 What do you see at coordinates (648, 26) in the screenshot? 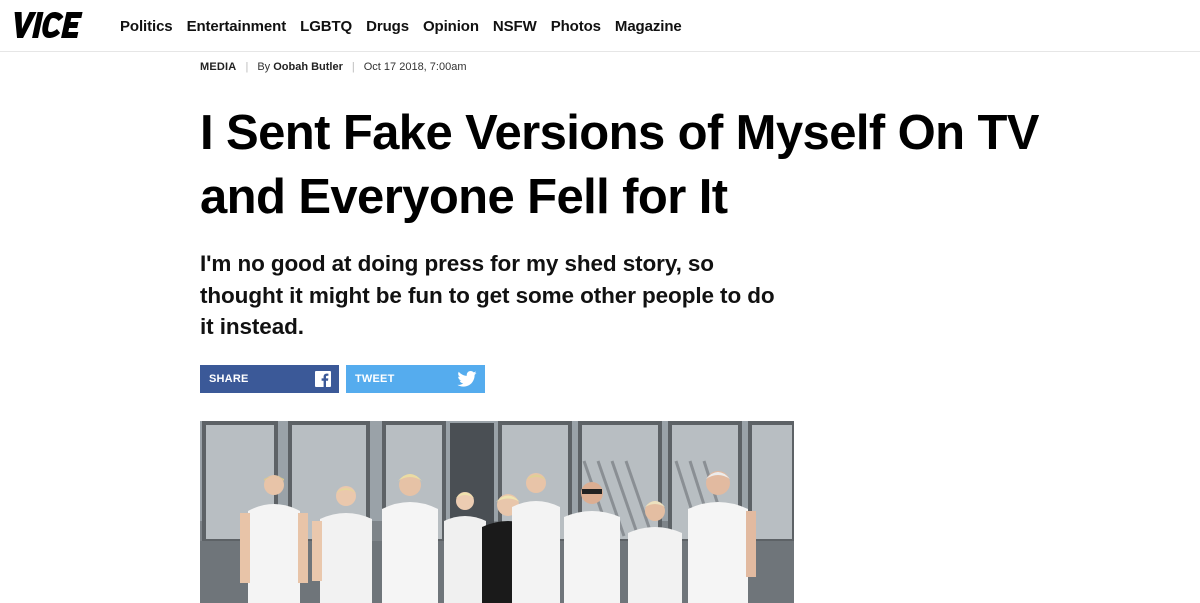
I see `nav-magazine: Magazine` at bounding box center [648, 26].